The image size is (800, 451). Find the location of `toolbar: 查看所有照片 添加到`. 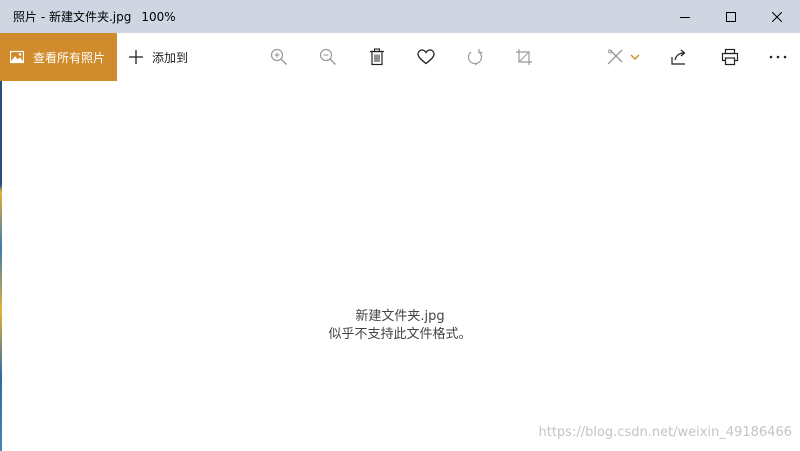

toolbar: 查看所有照片 添加到 is located at coordinates (400, 57).